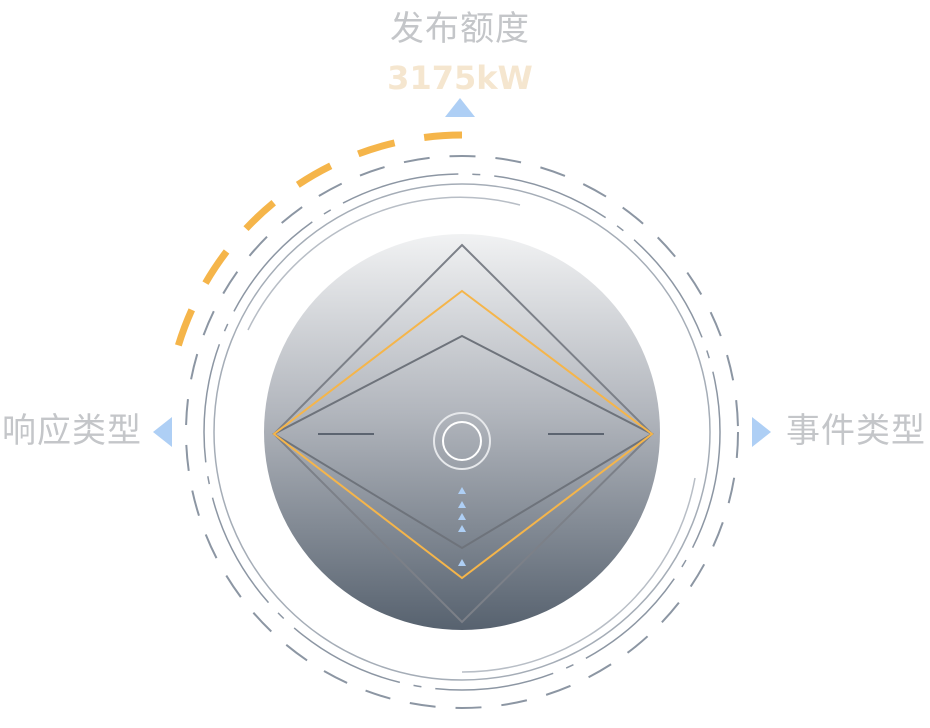 Image resolution: width=930 pixels, height=728 pixels. I want to click on event-type-label: 事件类型, so click(856, 431).